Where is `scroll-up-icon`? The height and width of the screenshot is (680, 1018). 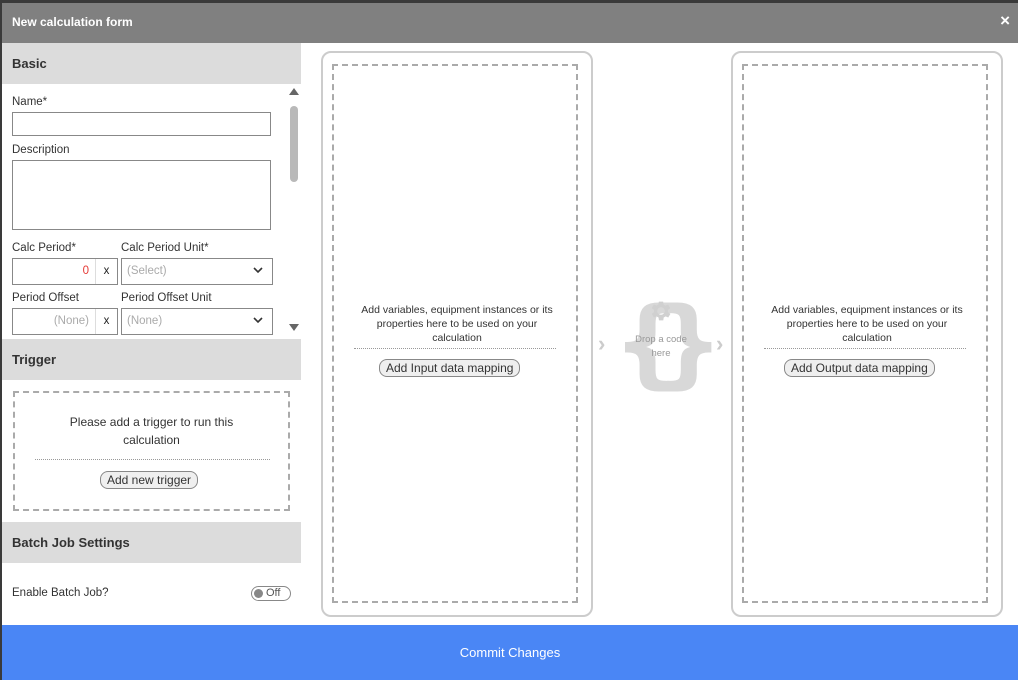 scroll-up-icon is located at coordinates (294, 91).